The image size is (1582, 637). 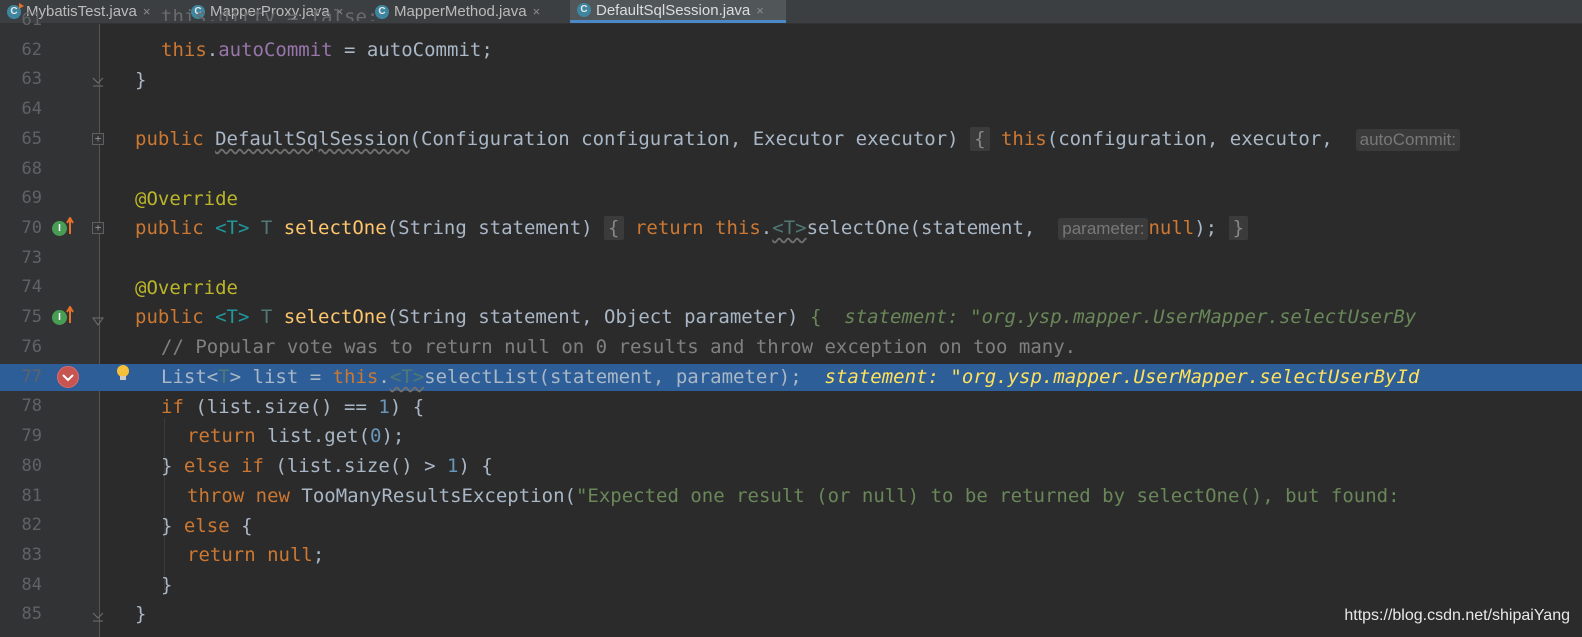 I want to click on watermark-url: https://blog.csdn.net/shipaiYang, so click(x=1457, y=615).